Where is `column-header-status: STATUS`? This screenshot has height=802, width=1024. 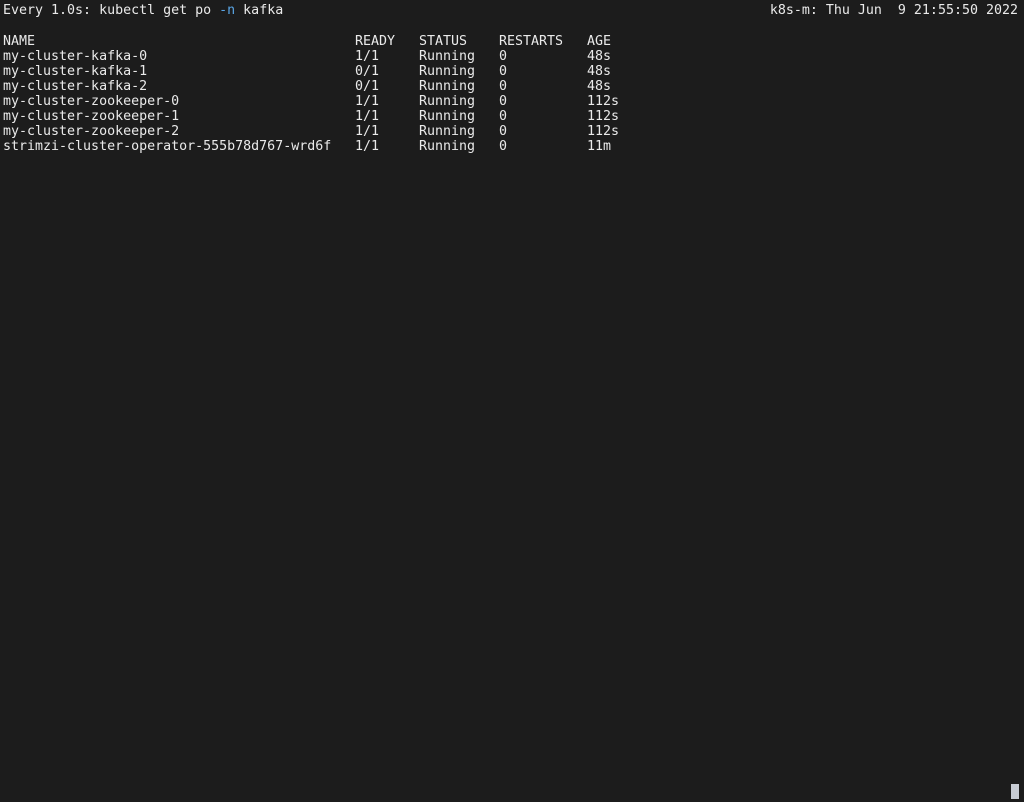
column-header-status: STATUS is located at coordinates (443, 41).